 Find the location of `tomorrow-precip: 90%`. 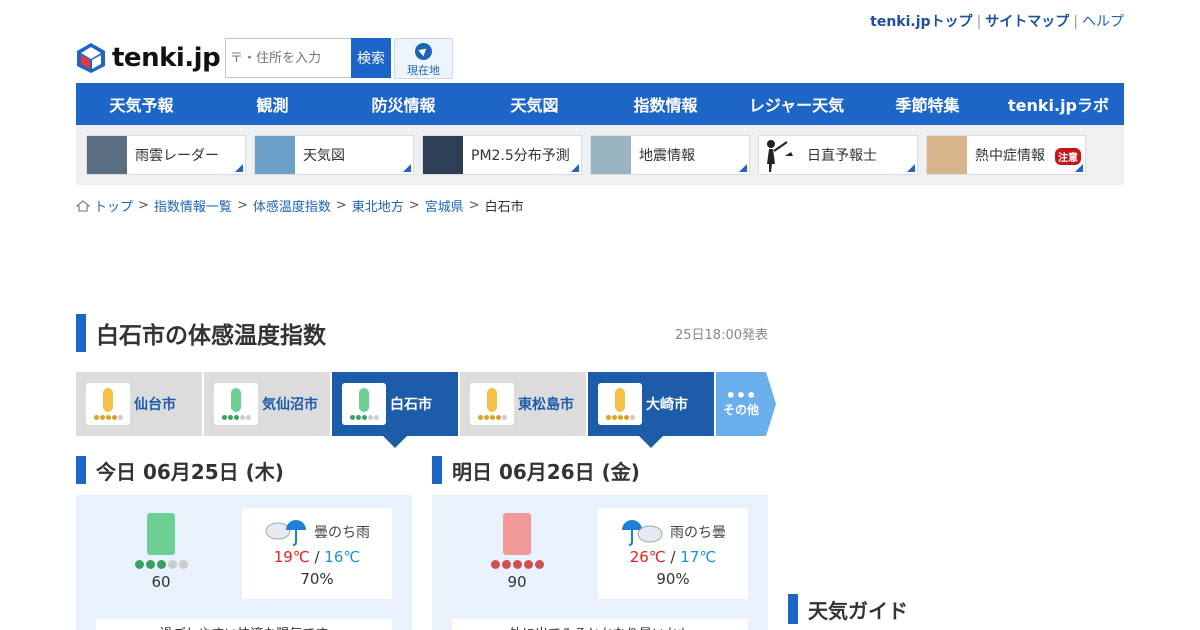

tomorrow-precip: 90% is located at coordinates (673, 579).